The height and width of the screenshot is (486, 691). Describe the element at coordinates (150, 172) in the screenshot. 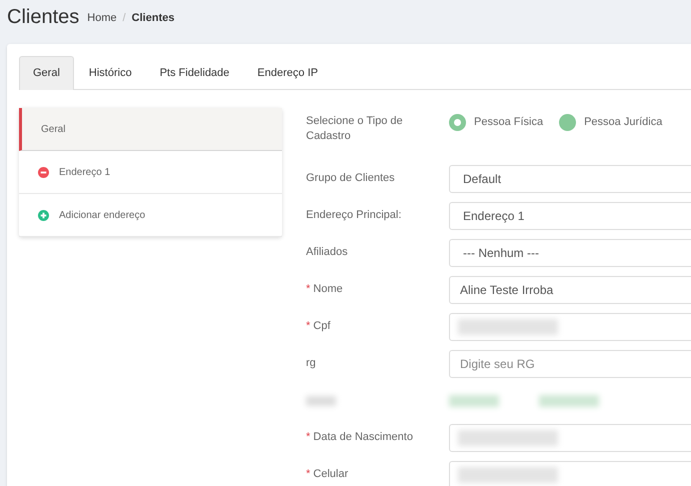

I see `sidebar-item: Endereço 1` at that location.